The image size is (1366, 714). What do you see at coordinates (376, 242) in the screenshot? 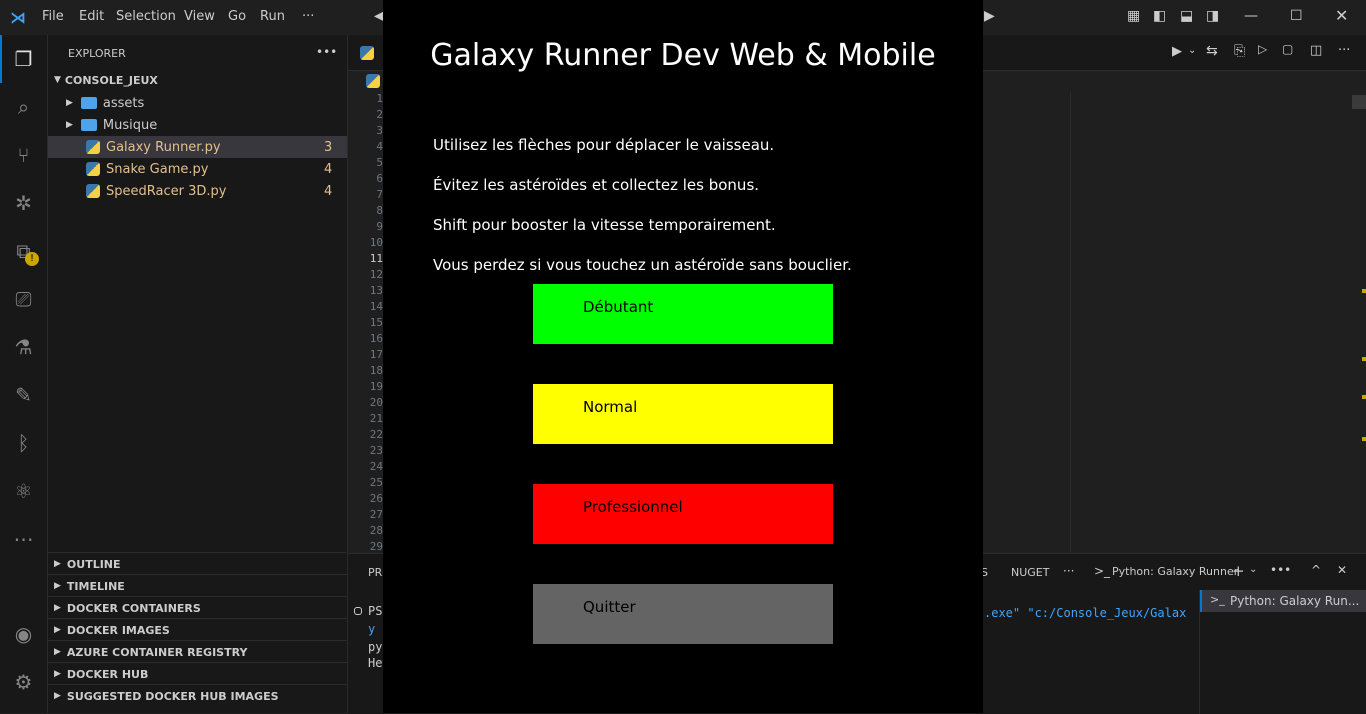
I see `line-number: 10` at bounding box center [376, 242].